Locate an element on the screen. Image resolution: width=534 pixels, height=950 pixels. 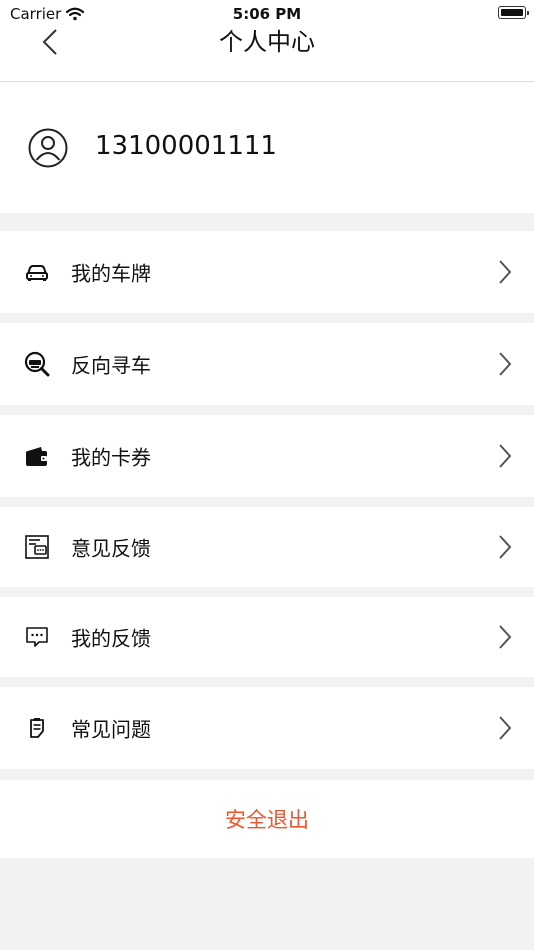
logout-label: 安全退出 is located at coordinates (267, 820).